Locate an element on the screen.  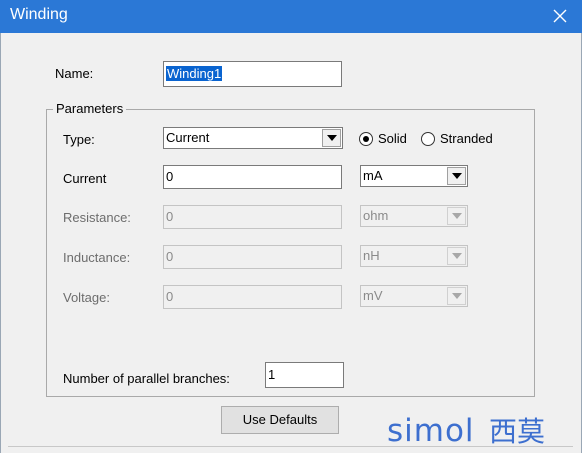
watermark-text: simol is located at coordinates (431, 431).